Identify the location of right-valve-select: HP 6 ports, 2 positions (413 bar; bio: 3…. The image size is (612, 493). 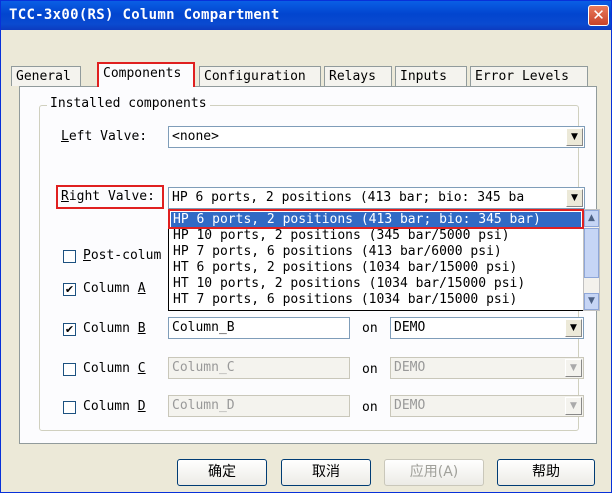
(376, 198).